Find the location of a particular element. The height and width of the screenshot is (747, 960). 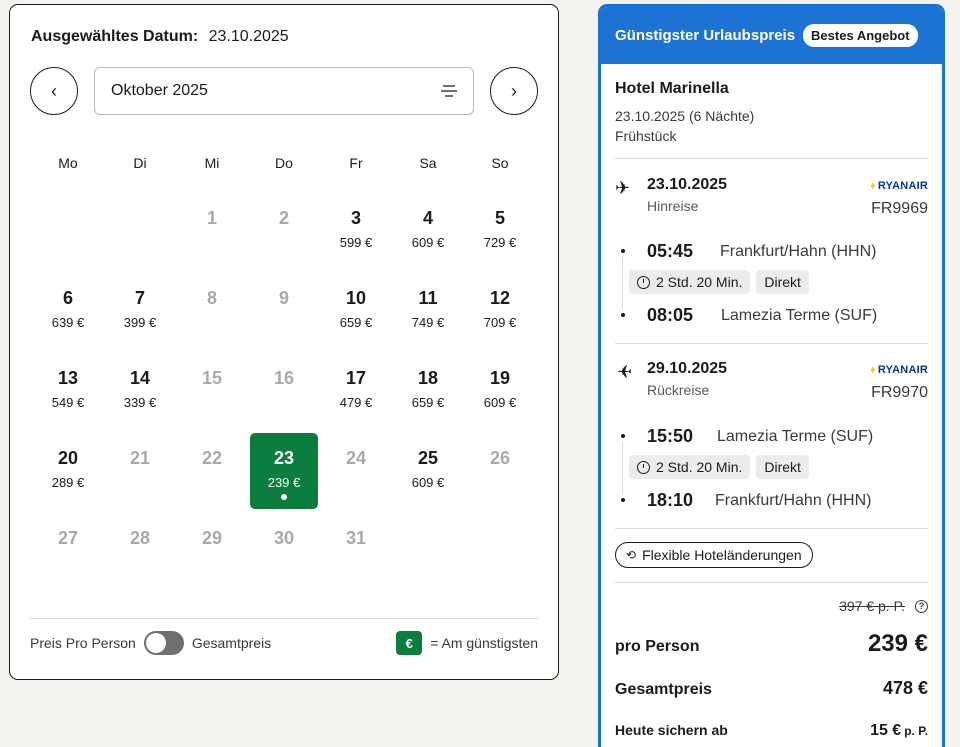

outbound-flight-info: 2 Std. 20 Min. Direkt is located at coordinates (719, 282).